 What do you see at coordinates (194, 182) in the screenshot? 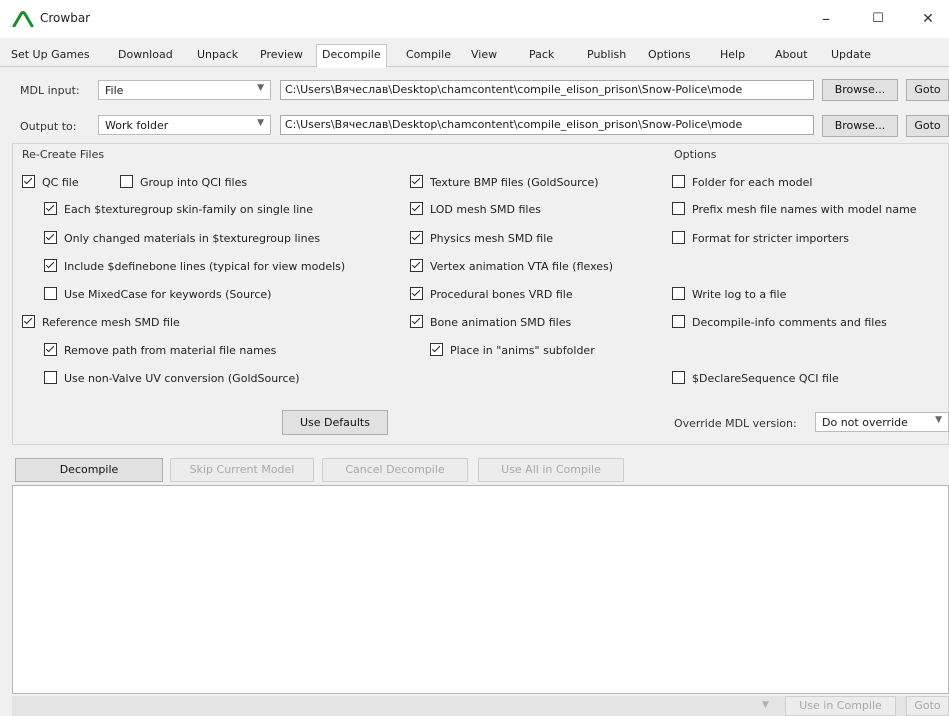
I see `group-qci-label: Group into QCI files` at bounding box center [194, 182].